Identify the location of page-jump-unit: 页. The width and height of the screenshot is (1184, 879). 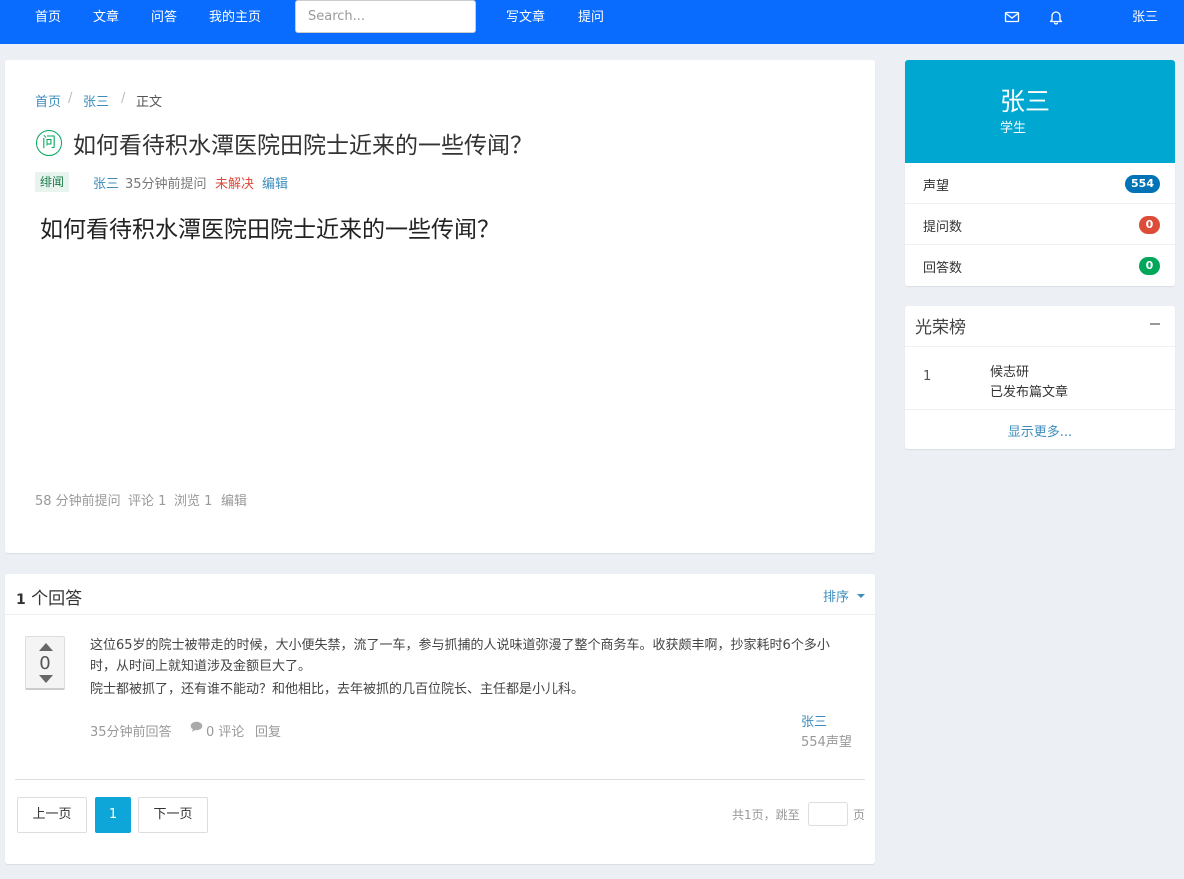
(859, 815).